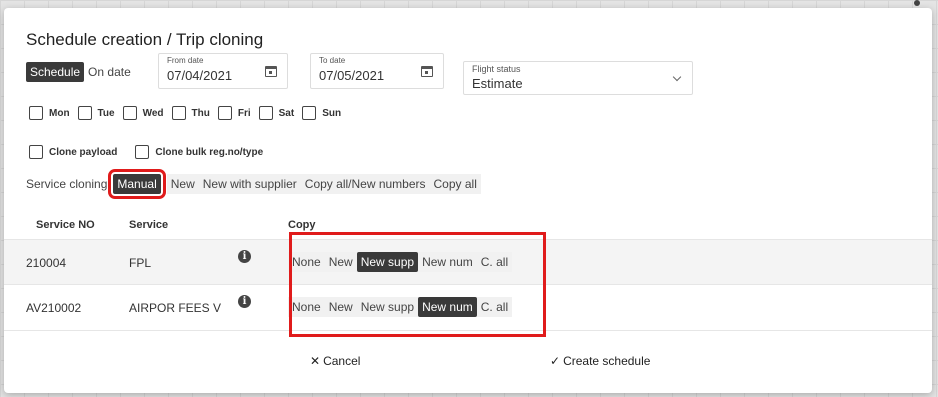  I want to click on service-cloning-label: Service cloning, so click(67, 184).